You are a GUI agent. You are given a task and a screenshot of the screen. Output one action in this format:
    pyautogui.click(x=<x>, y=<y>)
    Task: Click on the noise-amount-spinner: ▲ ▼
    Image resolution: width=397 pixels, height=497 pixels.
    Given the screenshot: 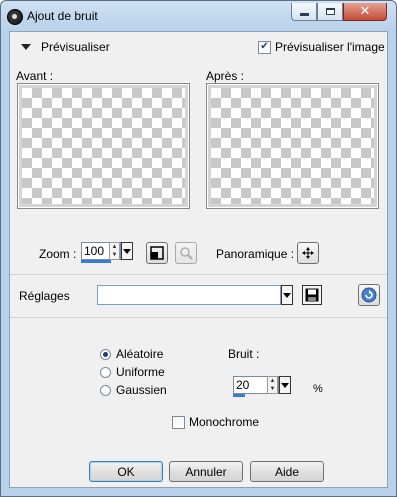 What is the action you would take?
    pyautogui.click(x=272, y=385)
    